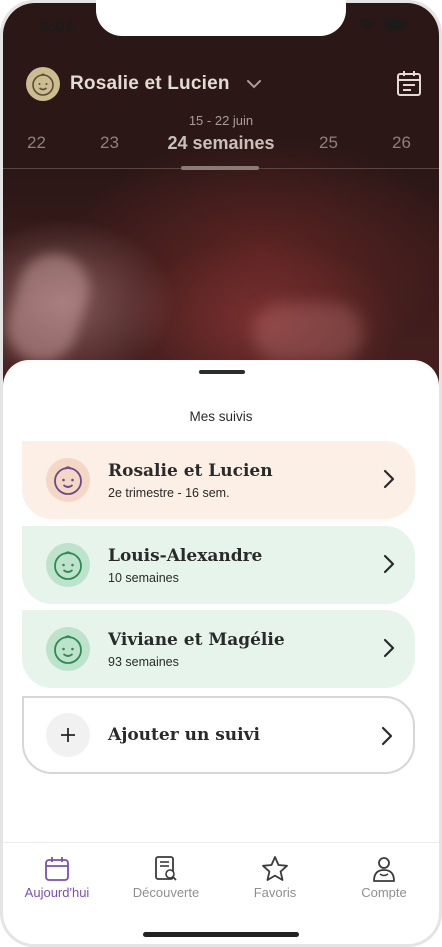 The image size is (442, 947). I want to click on book-search-icon, so click(166, 868).